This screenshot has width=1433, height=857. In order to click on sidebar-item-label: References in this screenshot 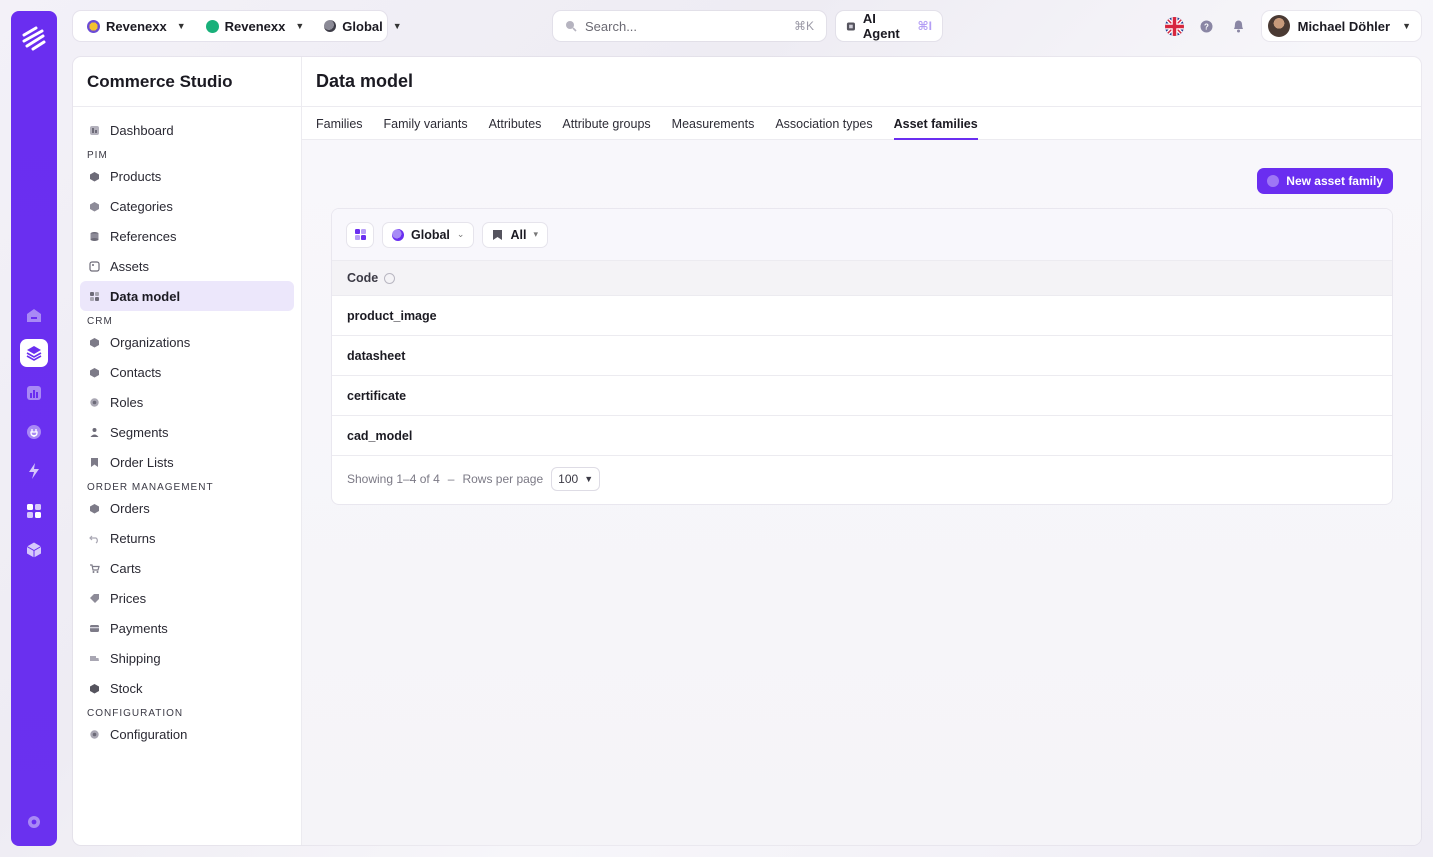, I will do `click(143, 236)`.